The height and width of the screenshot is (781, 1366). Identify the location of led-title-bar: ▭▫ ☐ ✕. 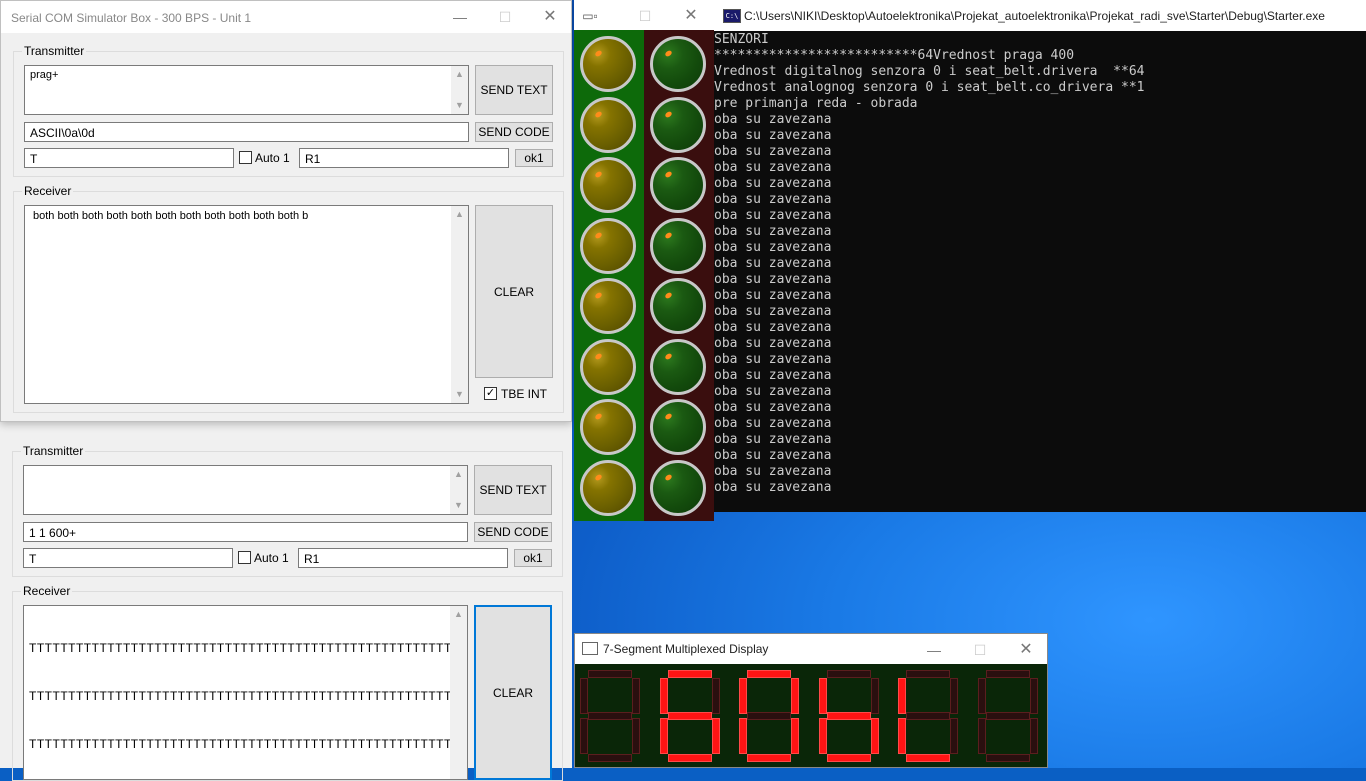
(644, 15).